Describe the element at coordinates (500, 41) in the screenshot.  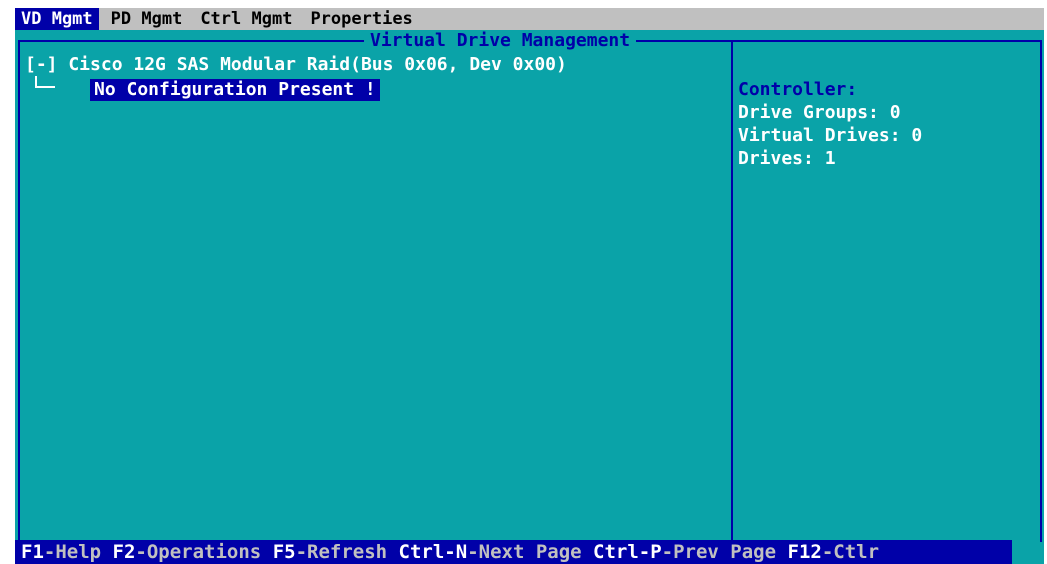
I see `panel-title: Virtual Drive Management` at that location.